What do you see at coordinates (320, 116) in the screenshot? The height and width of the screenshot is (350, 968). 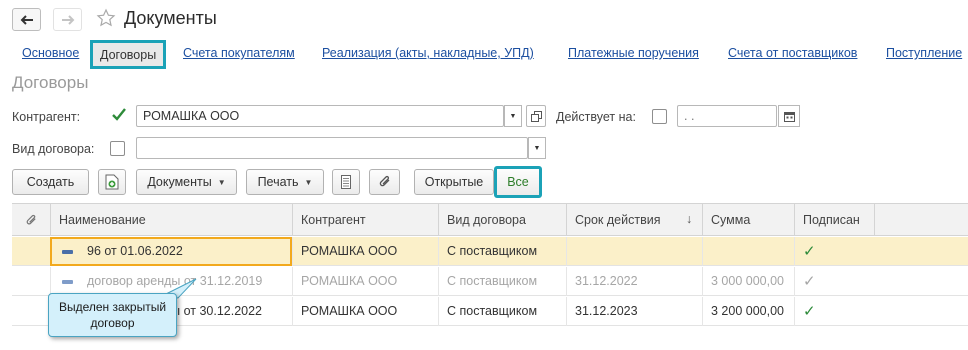 I see `counterparty-field: РОМАШКА ООО` at bounding box center [320, 116].